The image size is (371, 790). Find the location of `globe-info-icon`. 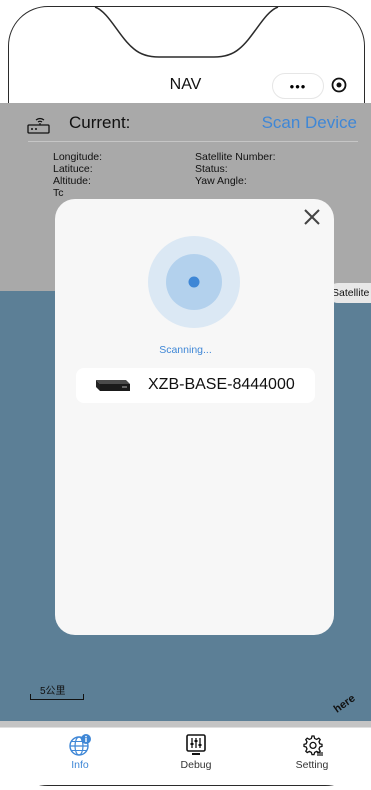

globe-info-icon is located at coordinates (80, 745).